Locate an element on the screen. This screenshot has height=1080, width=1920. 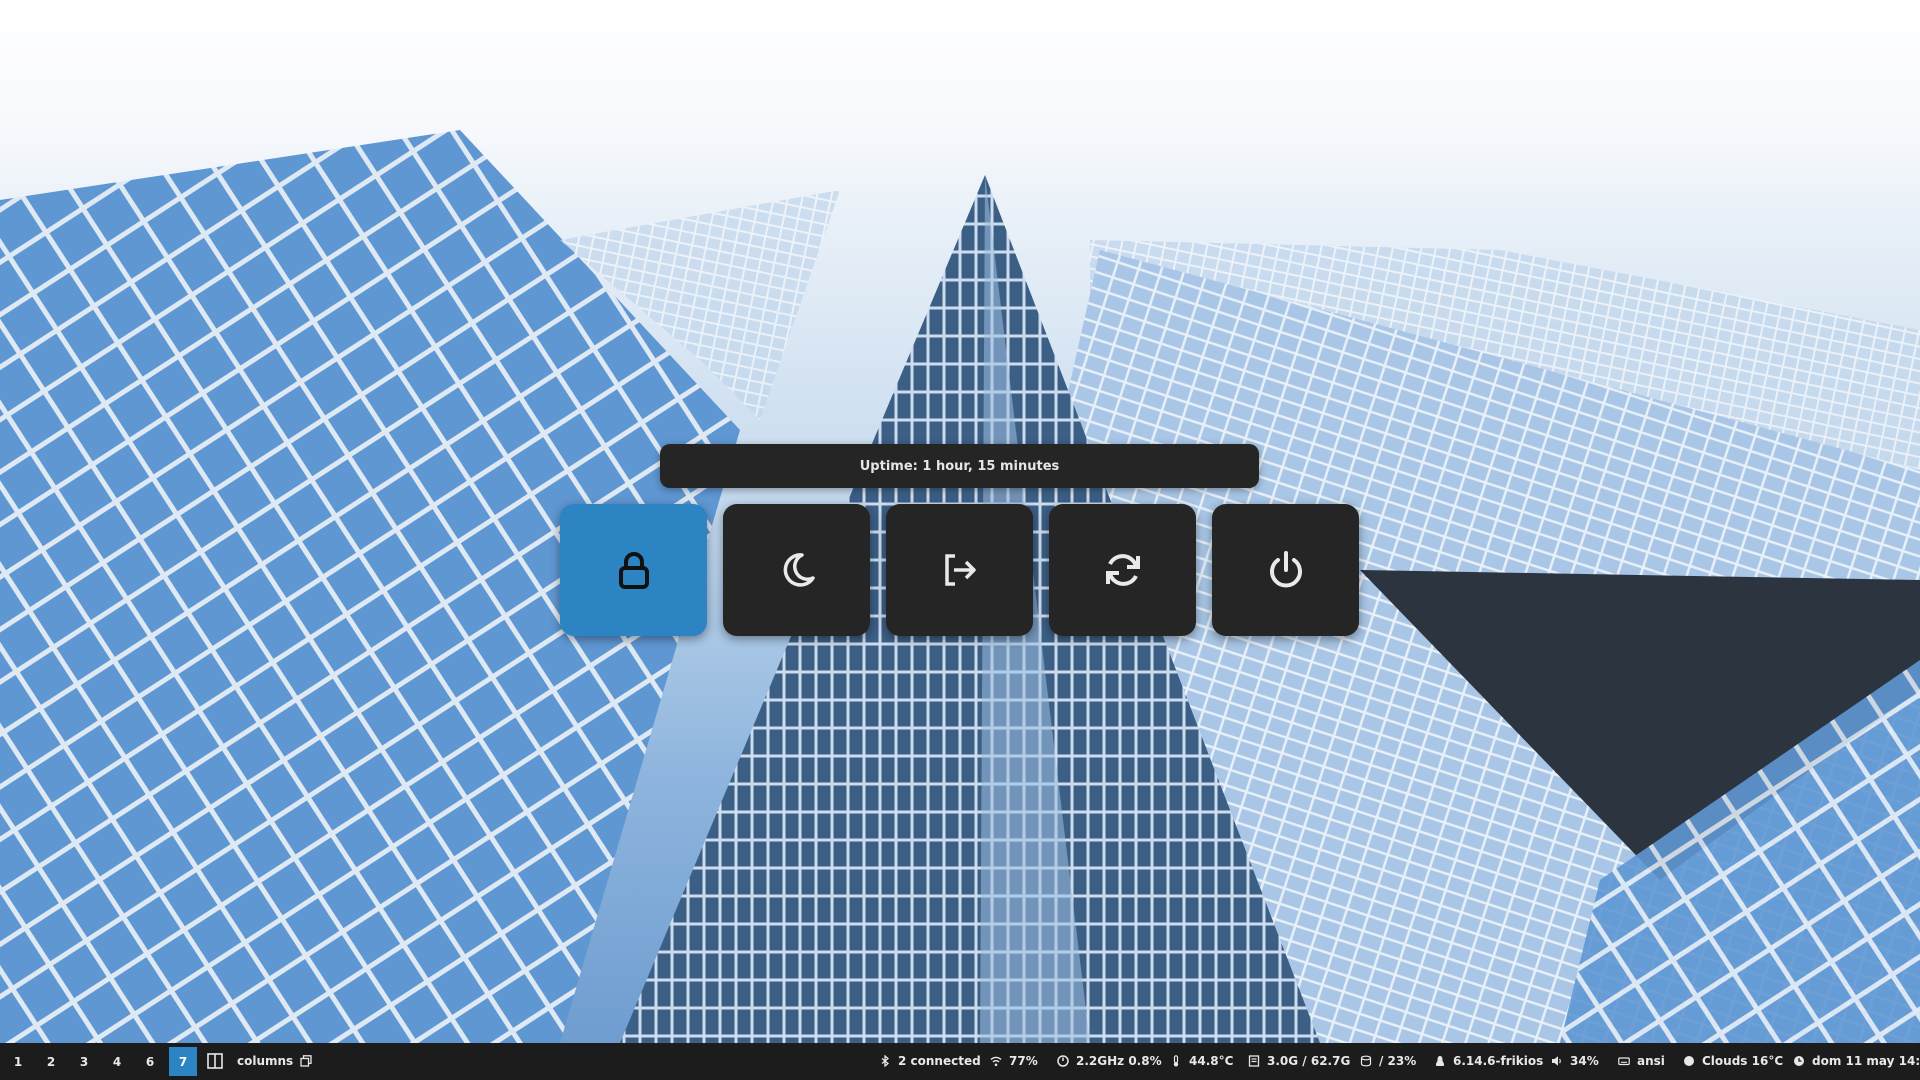
power-actions is located at coordinates (960, 570).